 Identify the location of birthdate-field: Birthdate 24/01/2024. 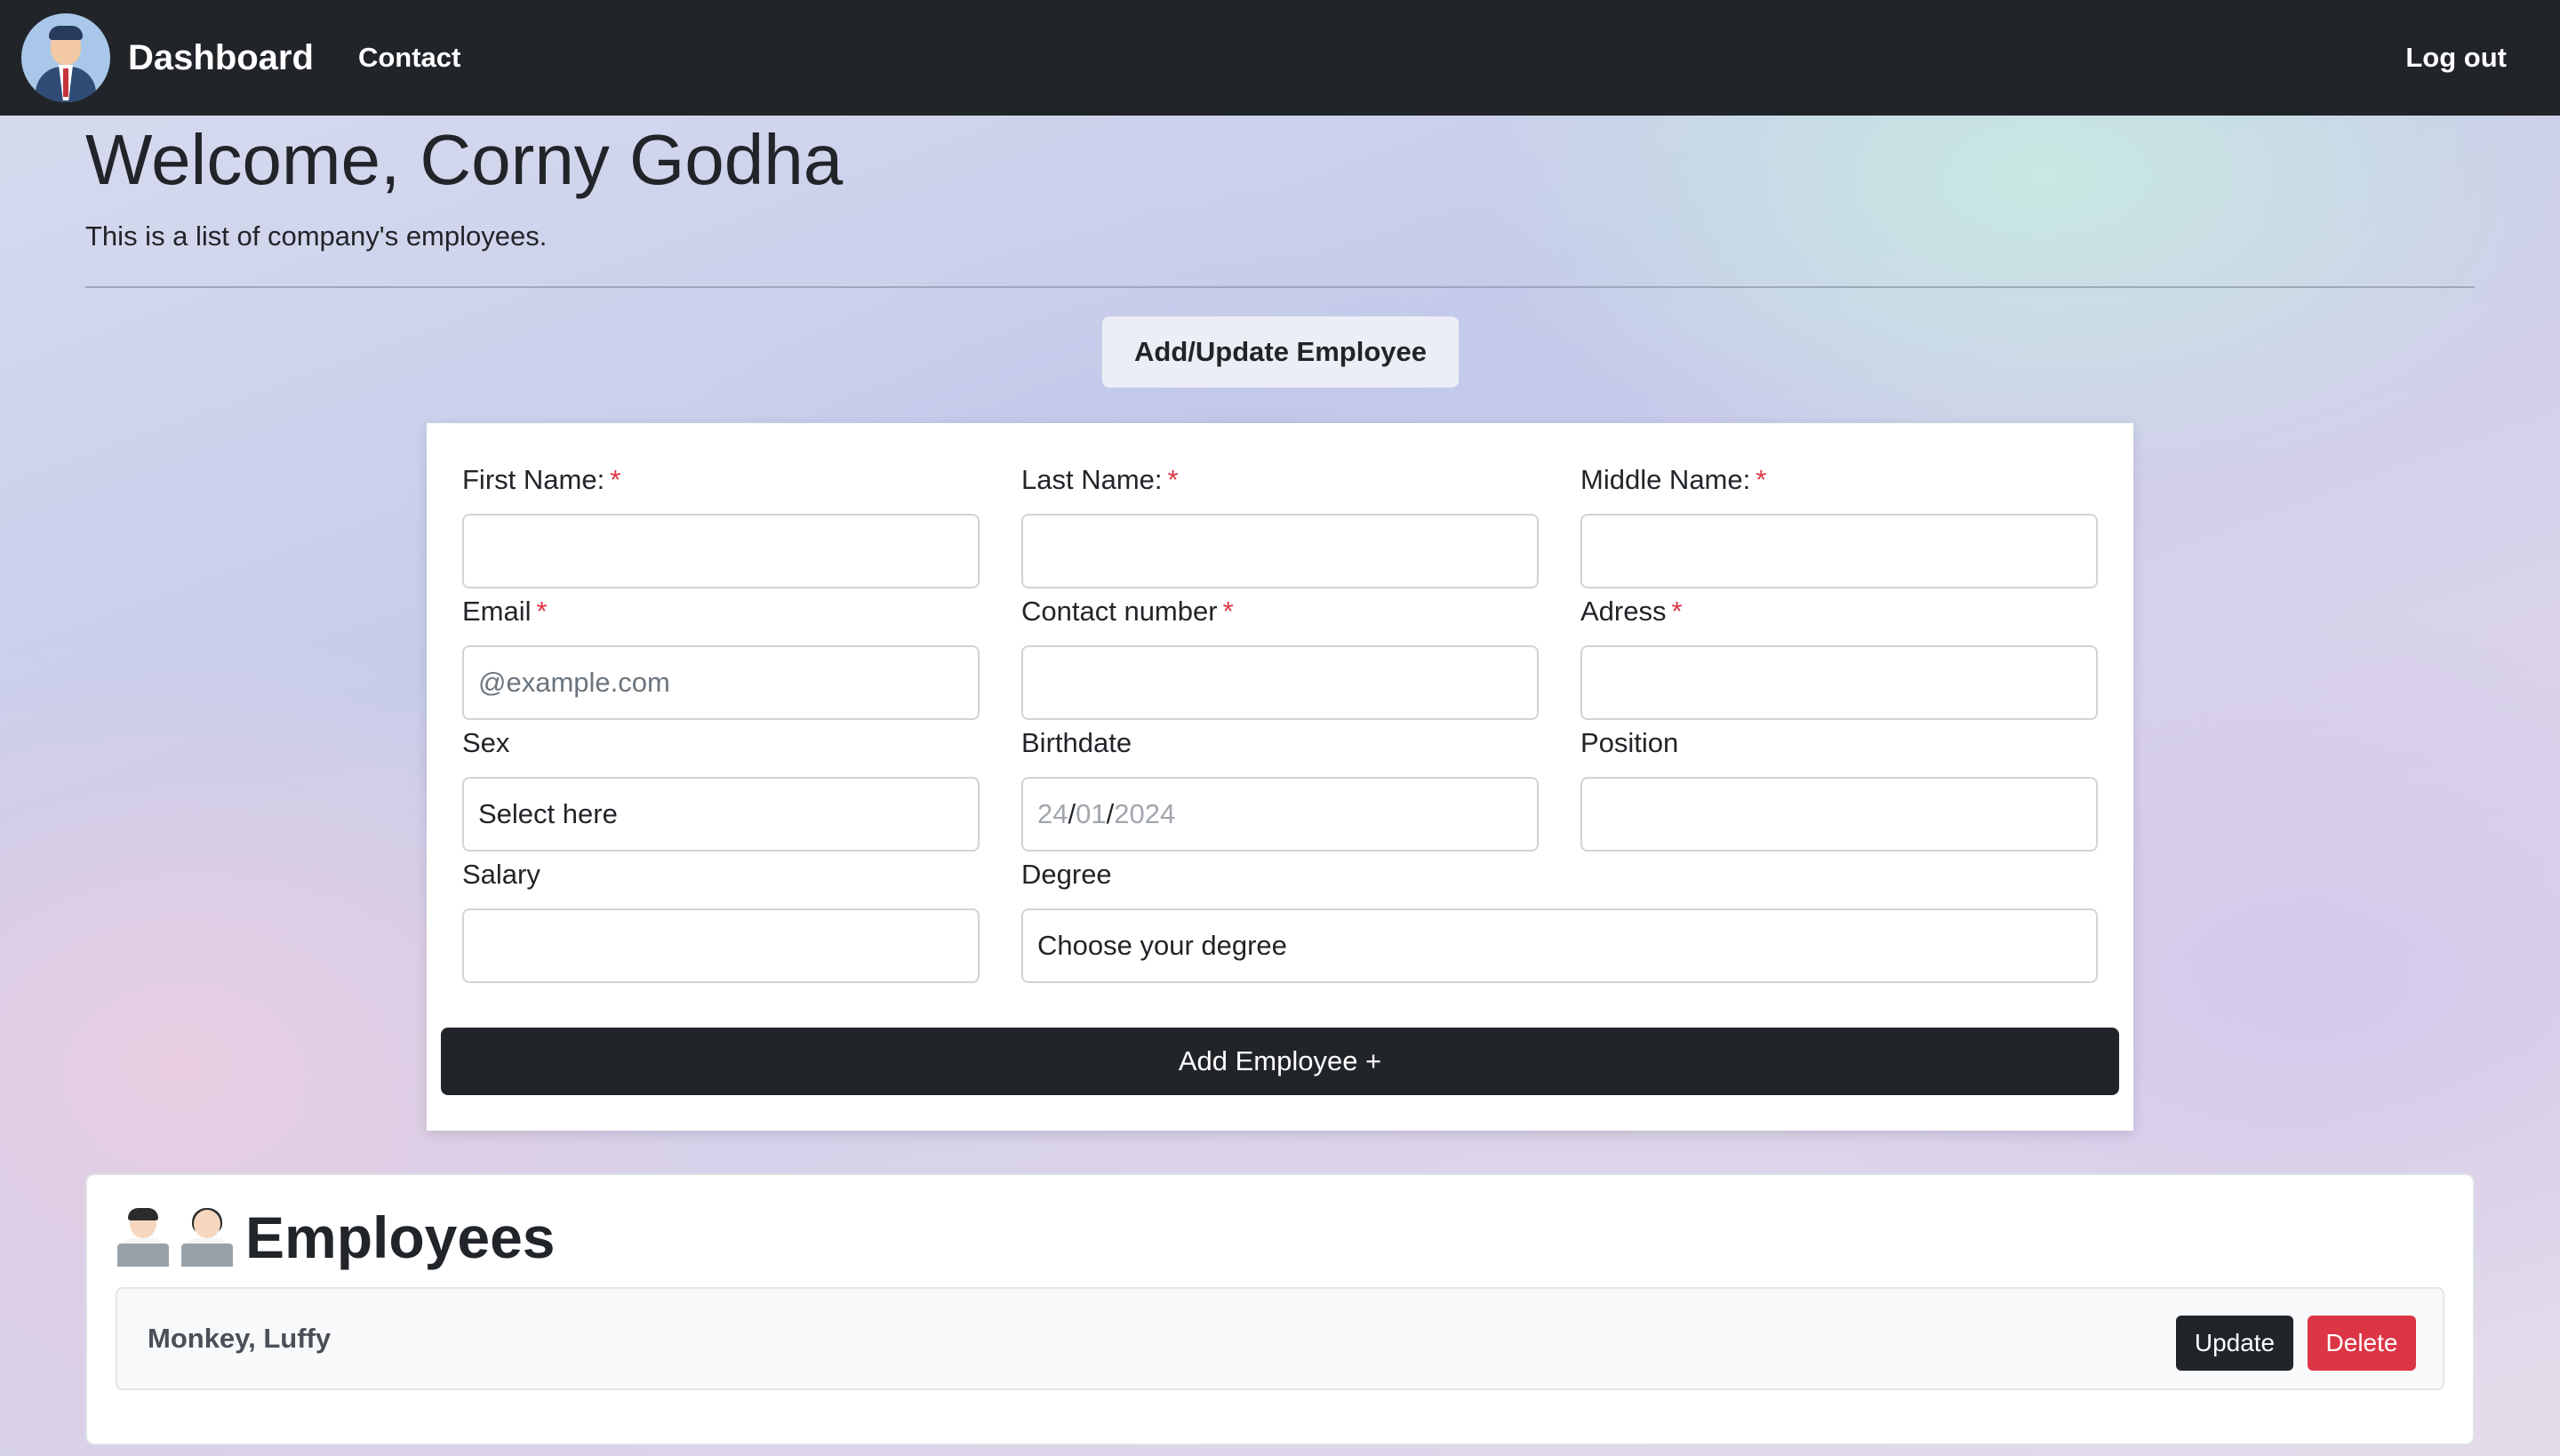
(1280, 789).